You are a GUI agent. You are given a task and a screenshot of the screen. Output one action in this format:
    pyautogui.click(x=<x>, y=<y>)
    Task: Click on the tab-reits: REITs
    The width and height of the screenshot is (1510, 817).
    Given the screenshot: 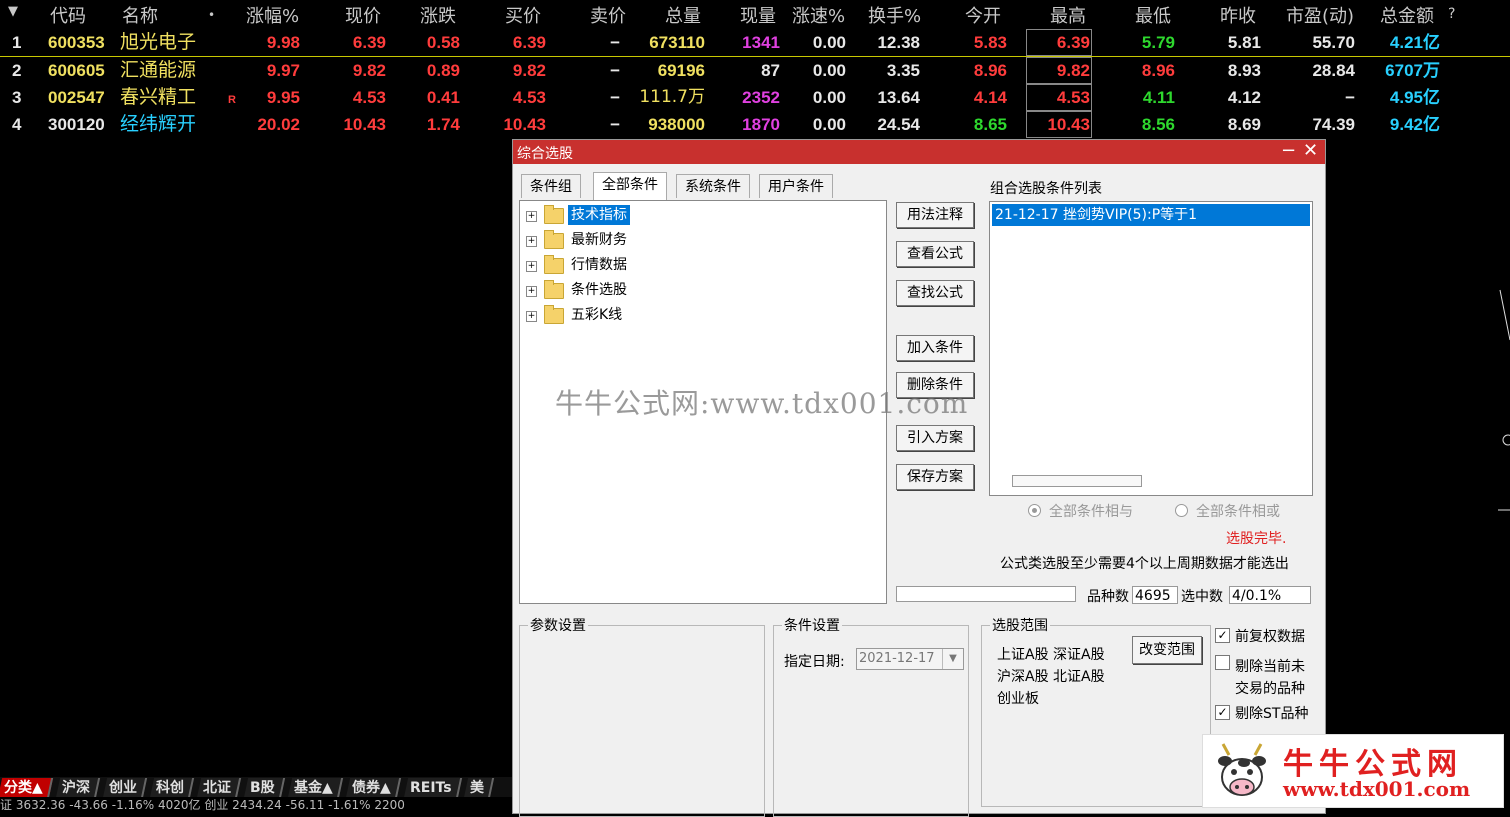 What is the action you would take?
    pyautogui.click(x=432, y=787)
    